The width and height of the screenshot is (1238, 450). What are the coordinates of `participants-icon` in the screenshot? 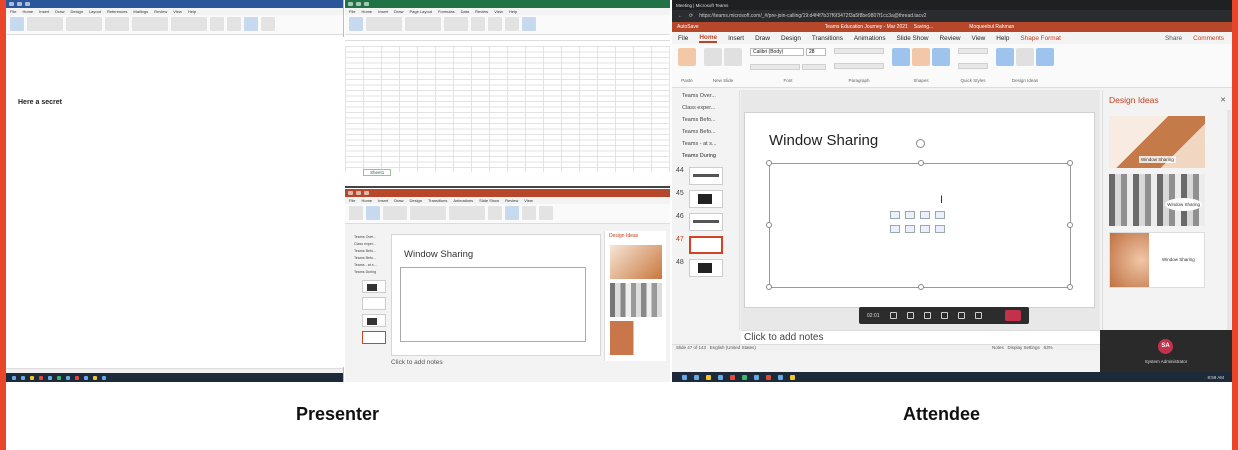 It's located at (978, 315).